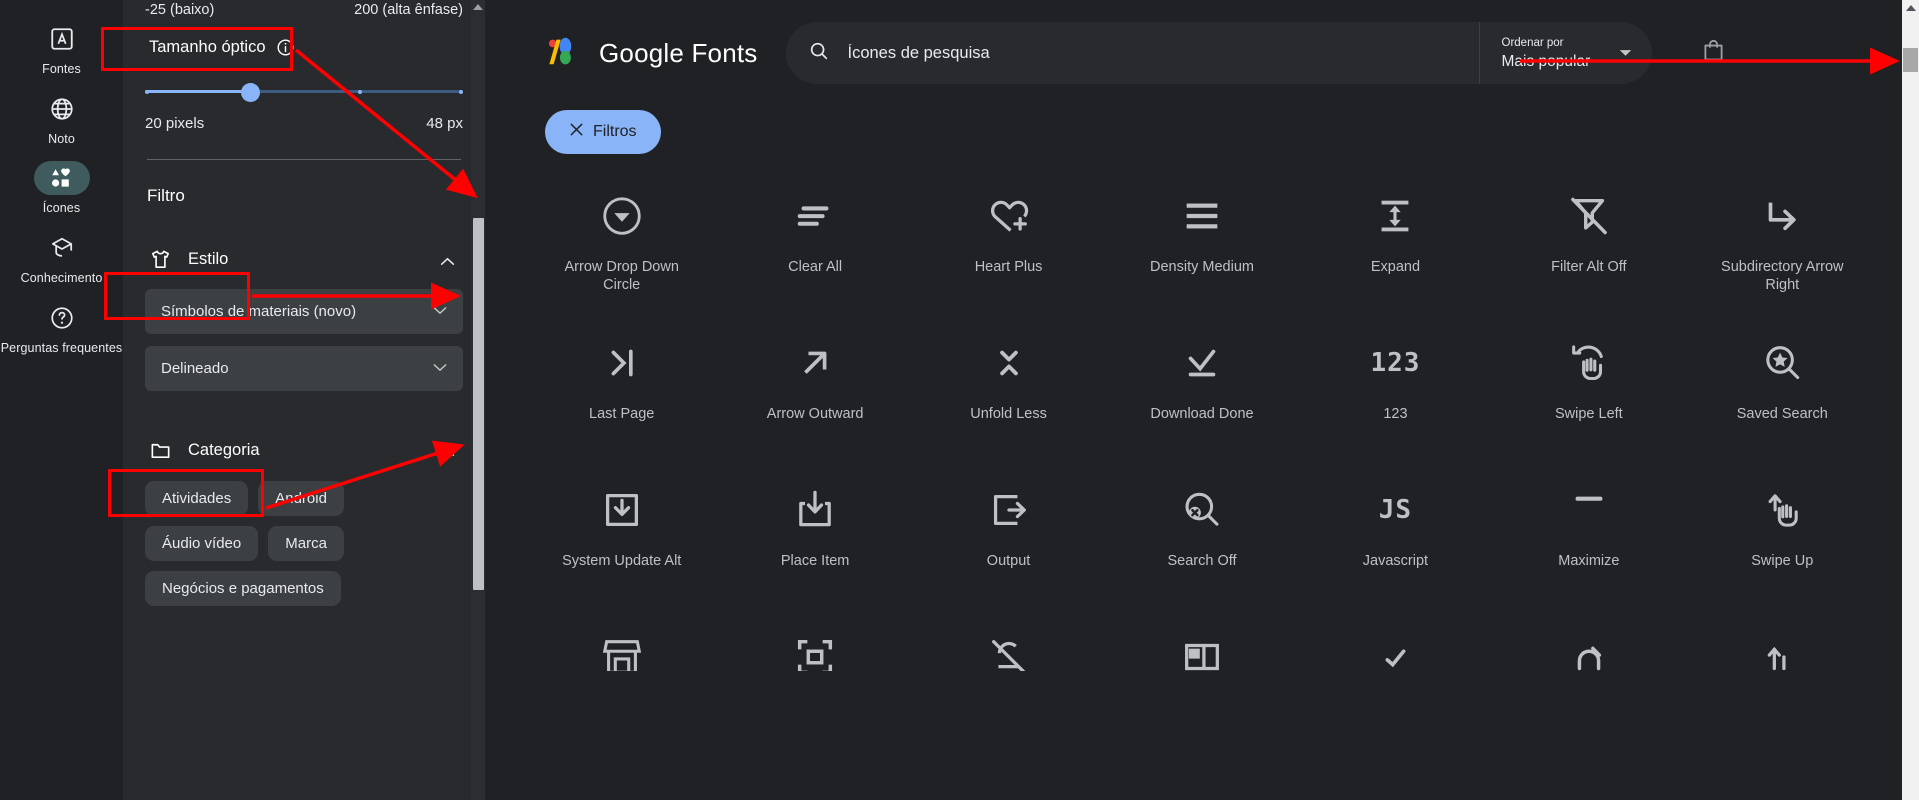  I want to click on 123-icon: 123, so click(1395, 363).